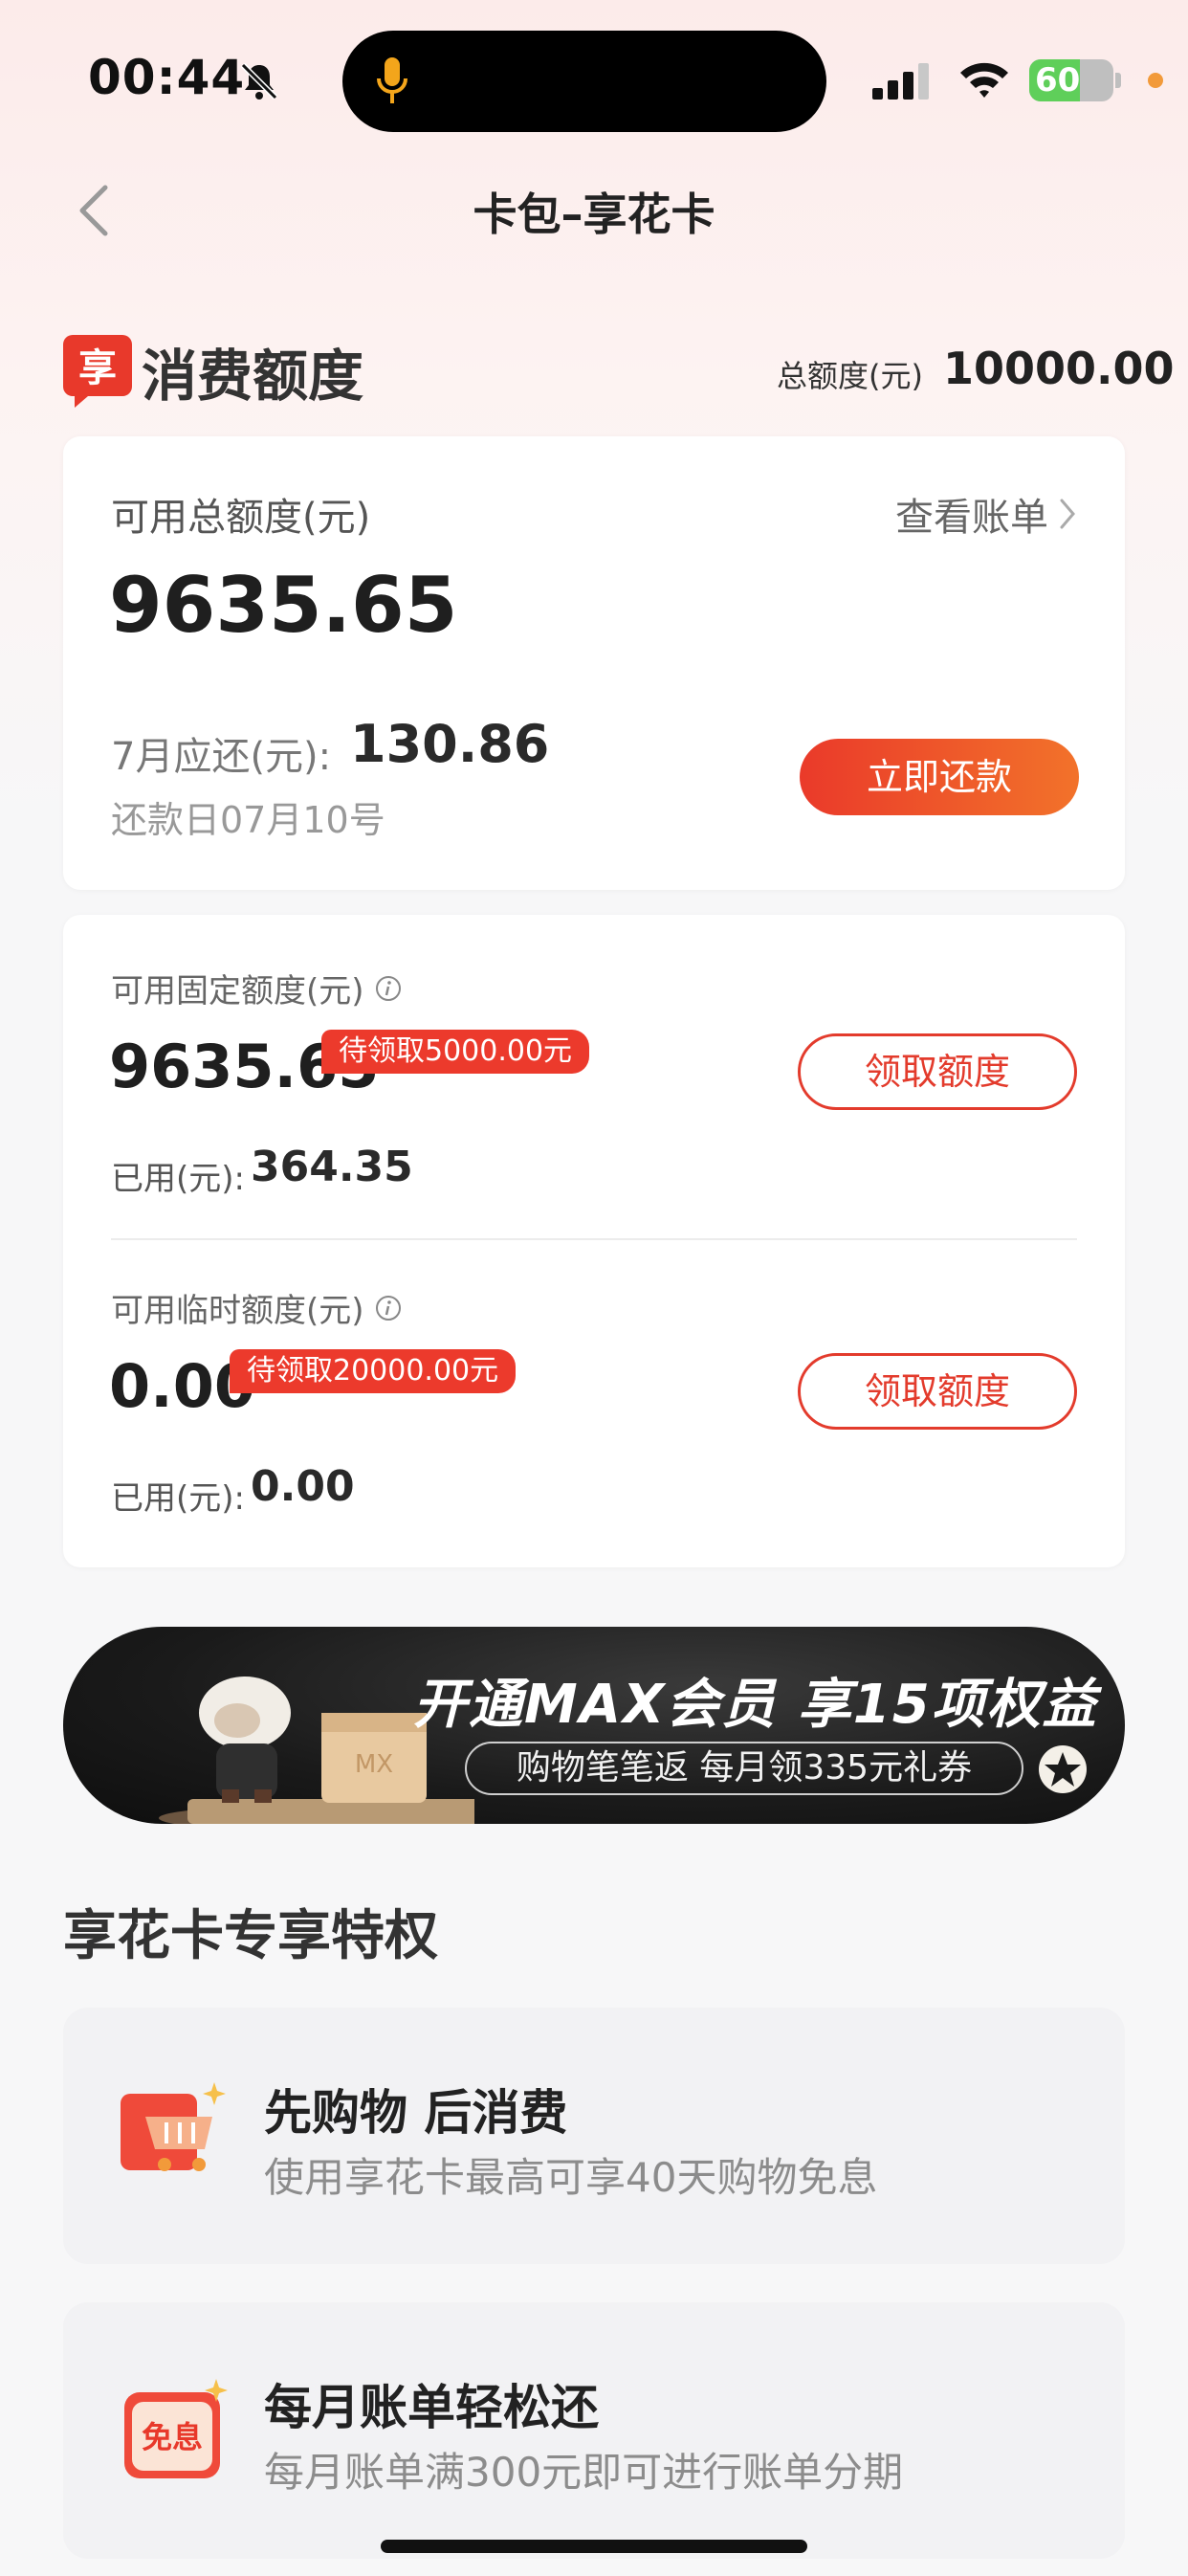 This screenshot has height=2576, width=1188. Describe the element at coordinates (248, 820) in the screenshot. I see `due-date: 还款日07月10号` at that location.